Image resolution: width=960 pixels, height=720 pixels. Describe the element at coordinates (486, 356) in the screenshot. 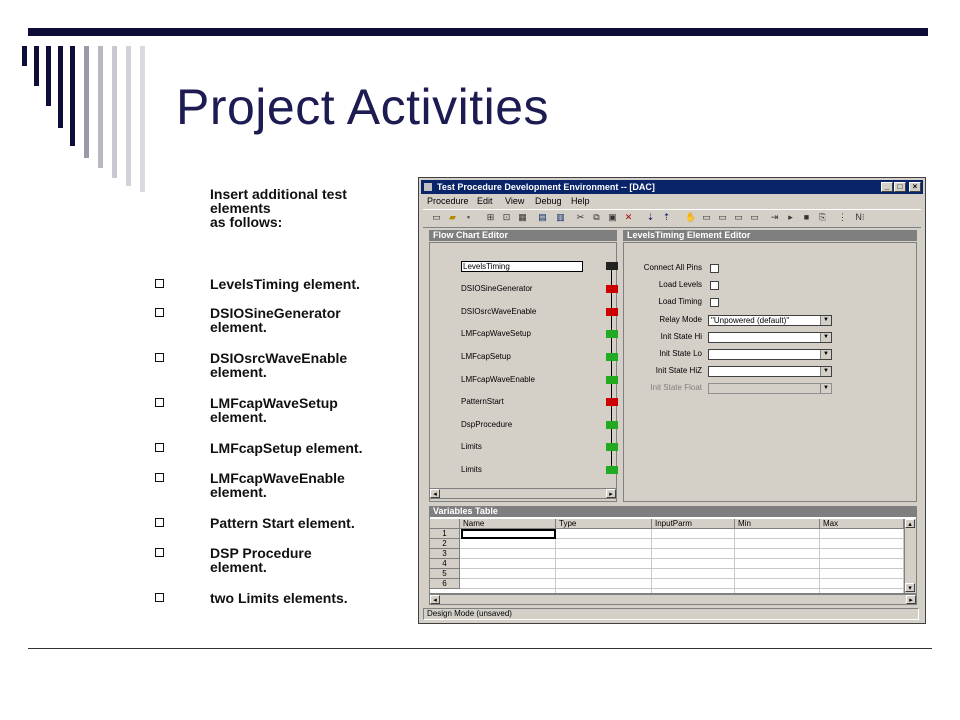

I see `flow-item: LMFcapSetup` at that location.